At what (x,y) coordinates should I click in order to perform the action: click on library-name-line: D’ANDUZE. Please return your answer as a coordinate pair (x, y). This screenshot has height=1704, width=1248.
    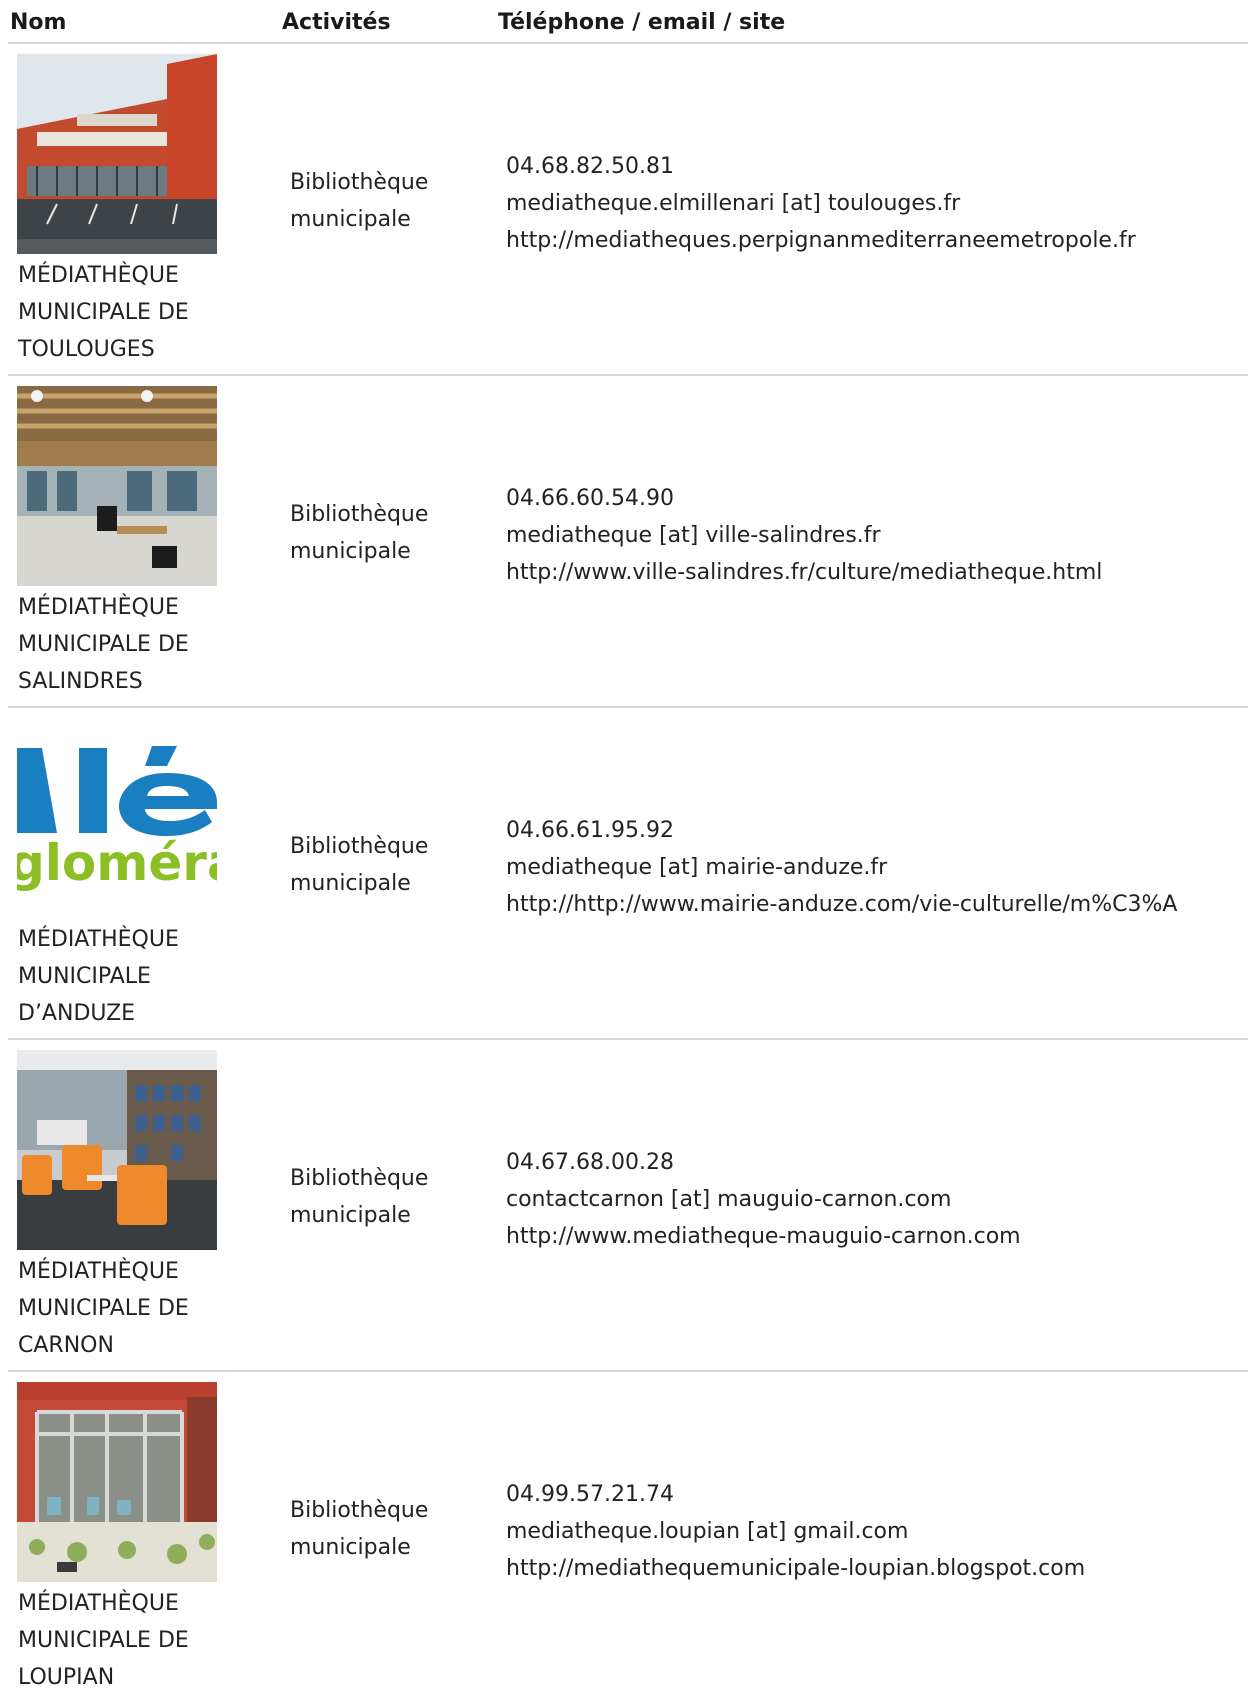
    Looking at the image, I should click on (77, 1013).